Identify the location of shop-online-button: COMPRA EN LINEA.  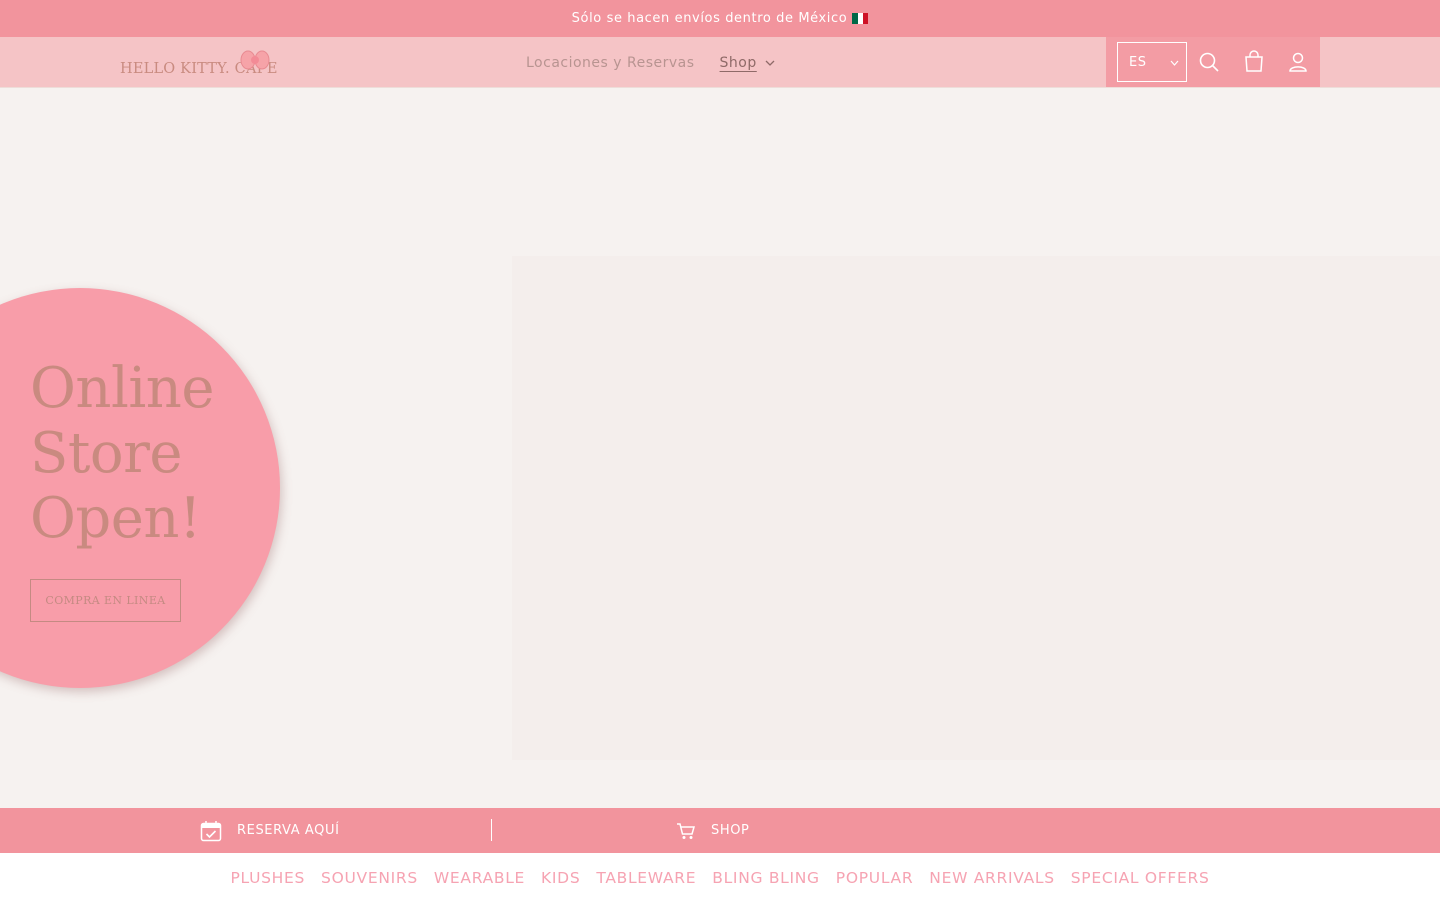
(105, 600).